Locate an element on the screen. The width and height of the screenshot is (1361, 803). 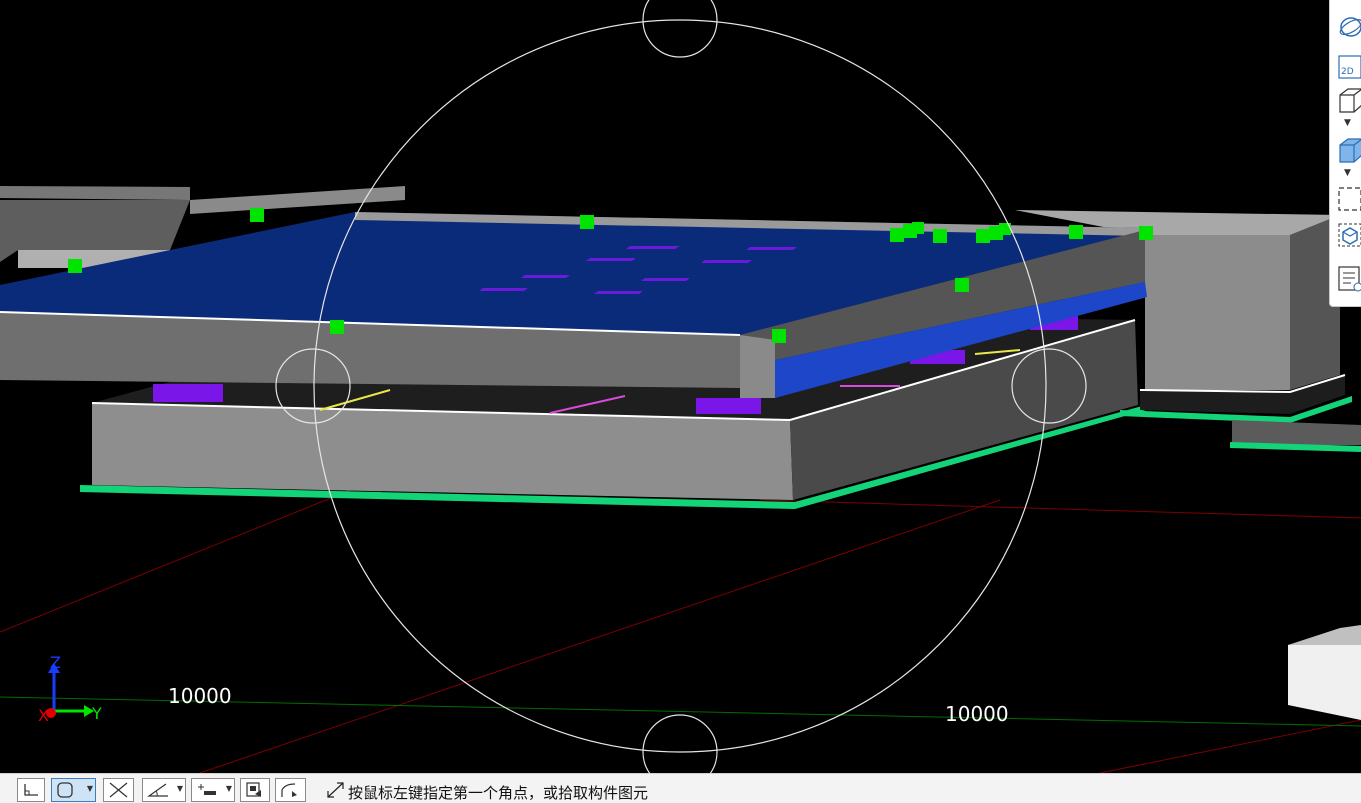
axis-y-label: Y is located at coordinates (96, 713).